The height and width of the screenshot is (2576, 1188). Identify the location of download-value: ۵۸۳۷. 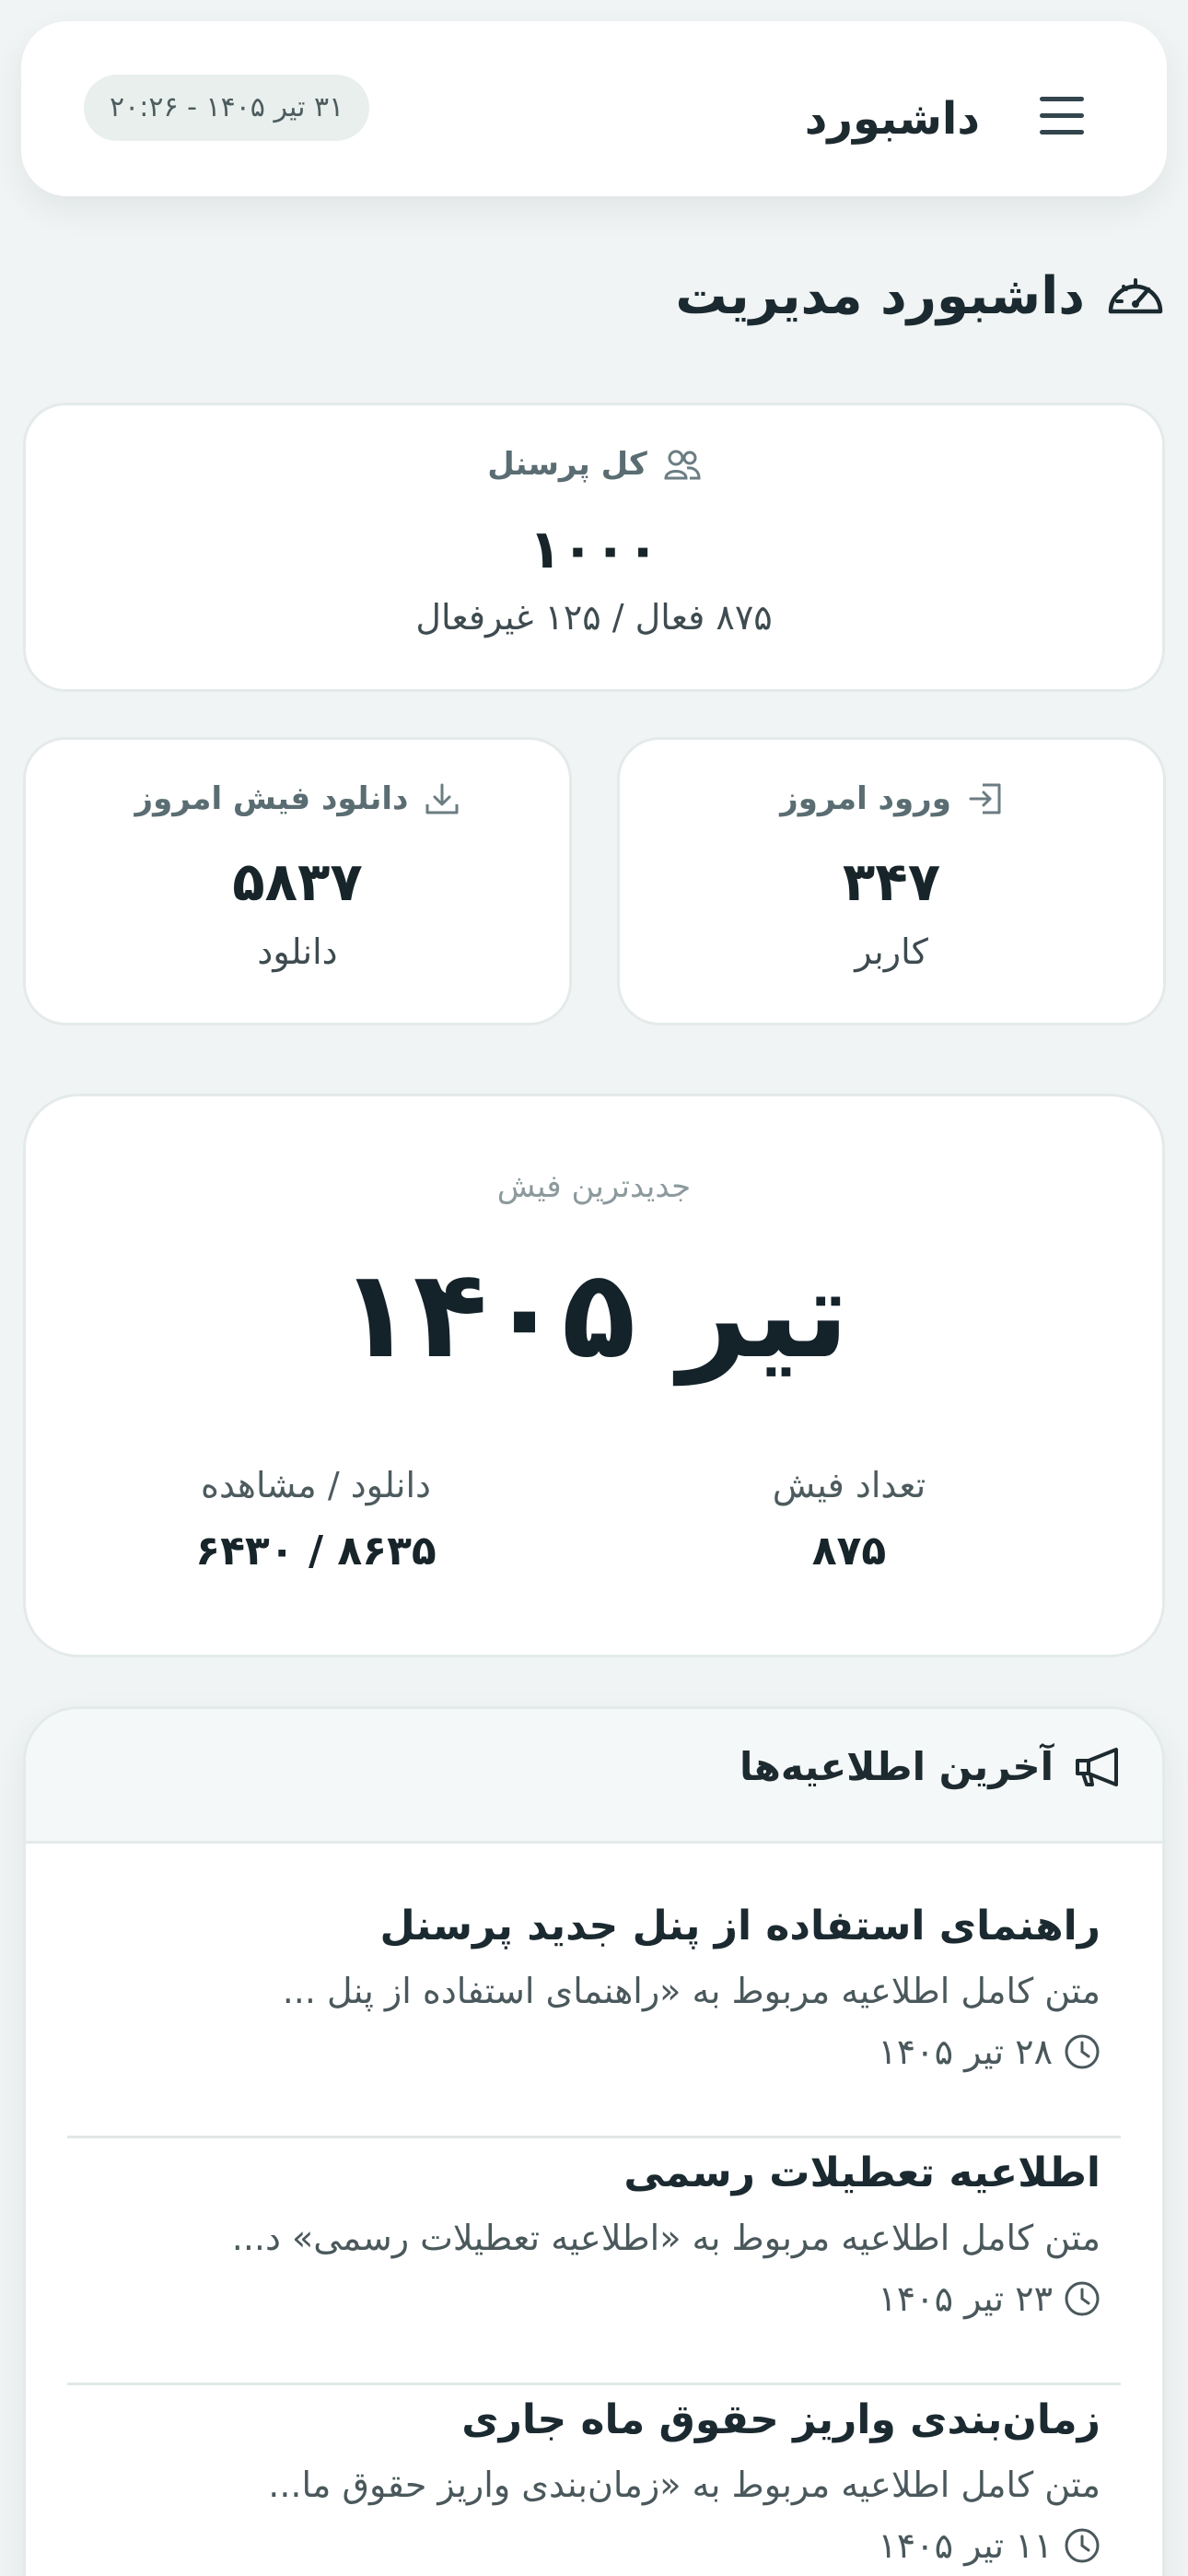
(297, 881).